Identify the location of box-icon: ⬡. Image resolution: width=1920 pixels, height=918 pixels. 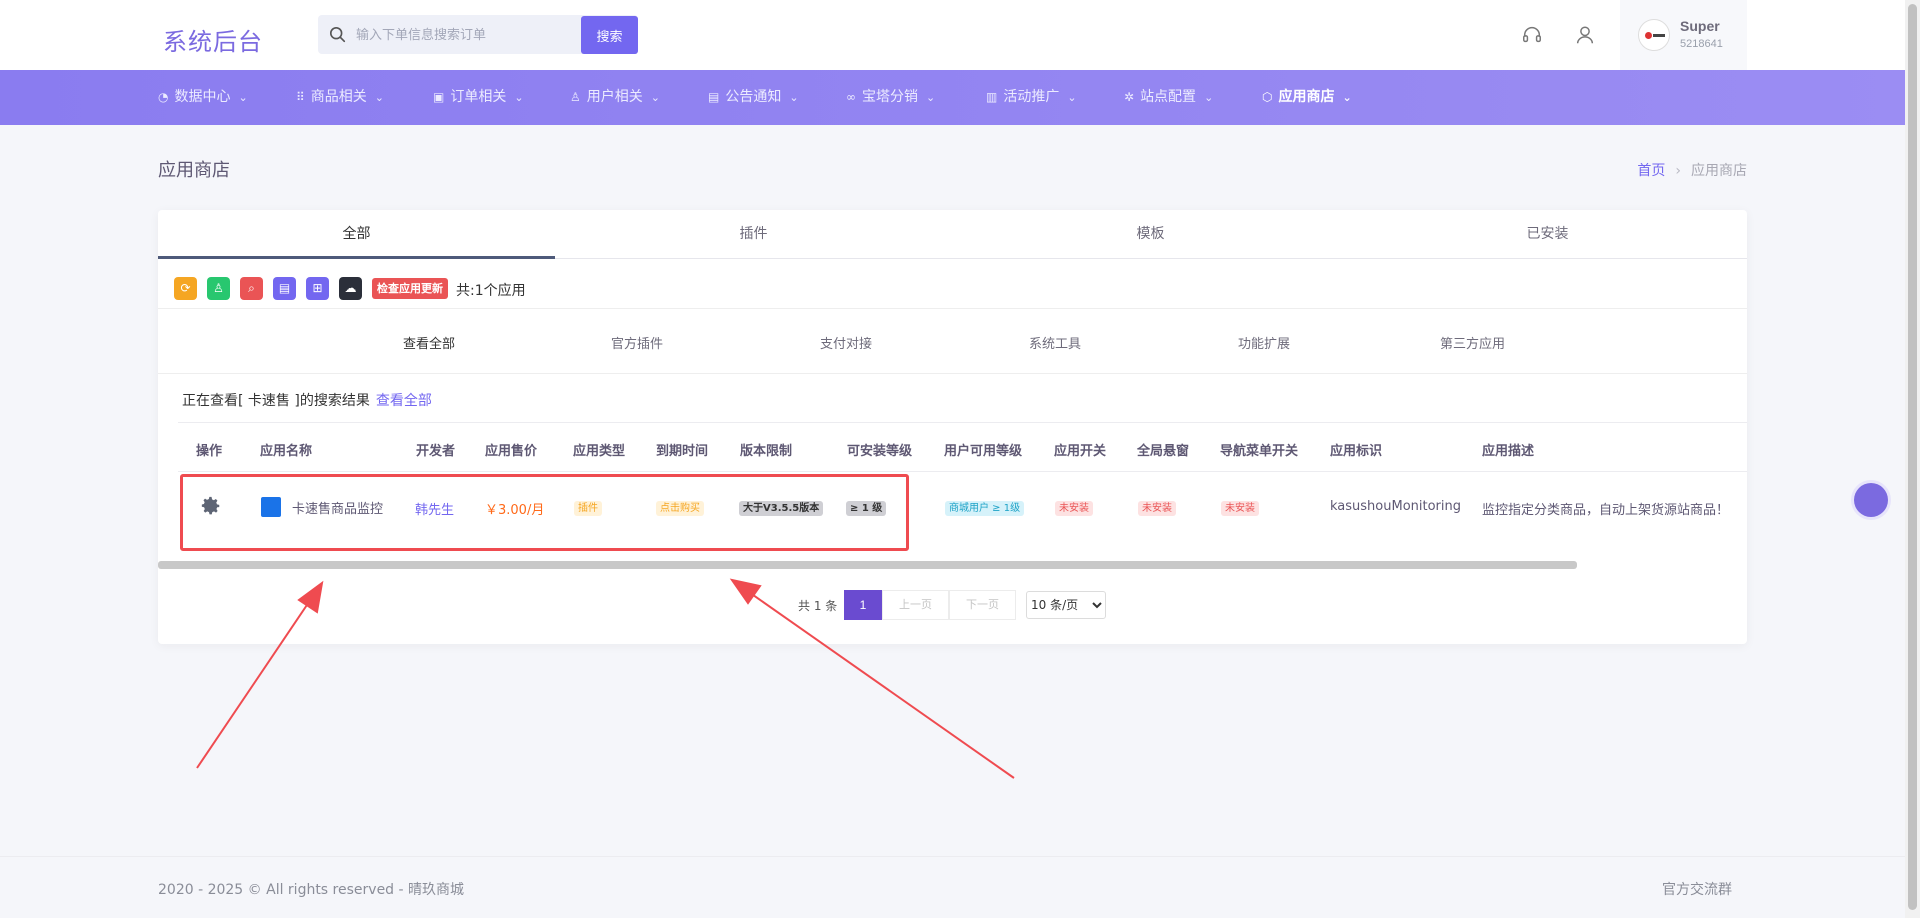
(1267, 97).